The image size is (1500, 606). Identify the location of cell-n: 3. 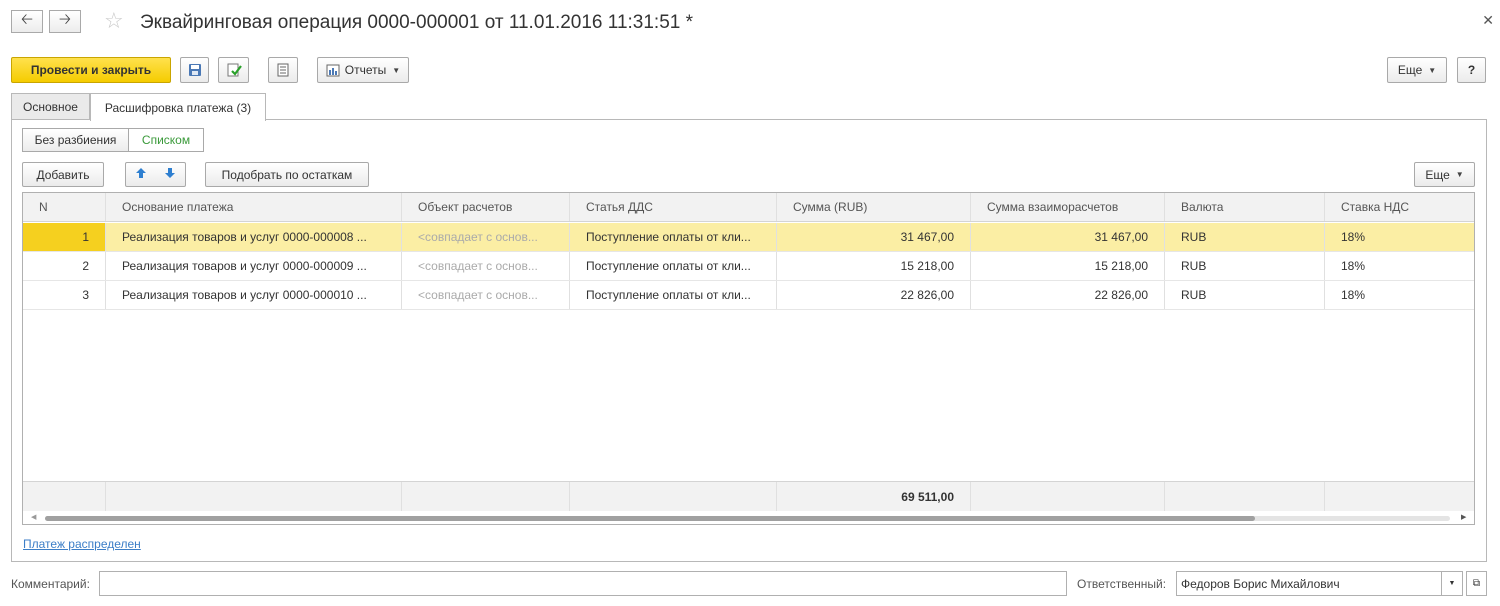
(64, 295).